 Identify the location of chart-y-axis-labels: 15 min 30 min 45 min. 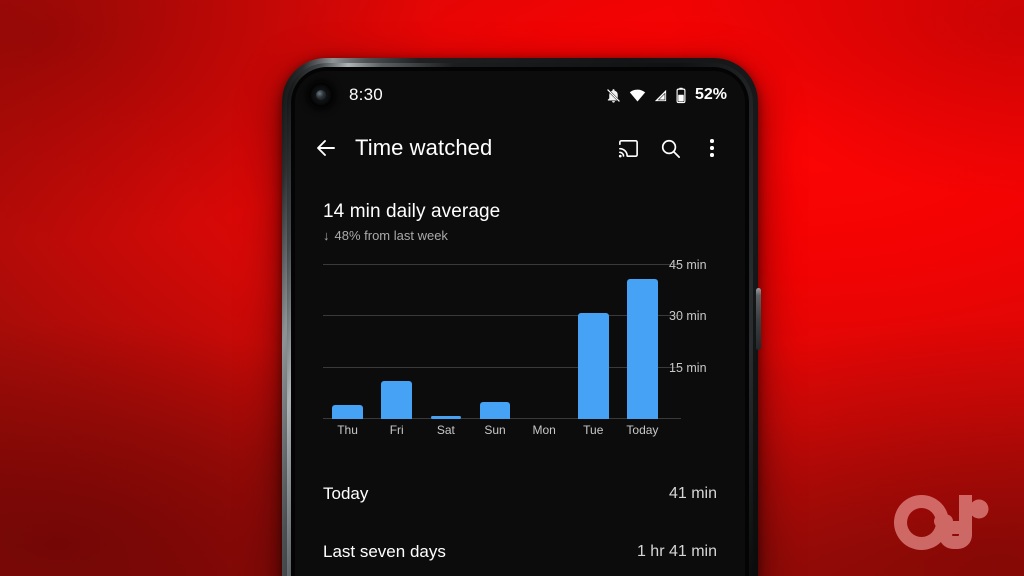
(700, 338).